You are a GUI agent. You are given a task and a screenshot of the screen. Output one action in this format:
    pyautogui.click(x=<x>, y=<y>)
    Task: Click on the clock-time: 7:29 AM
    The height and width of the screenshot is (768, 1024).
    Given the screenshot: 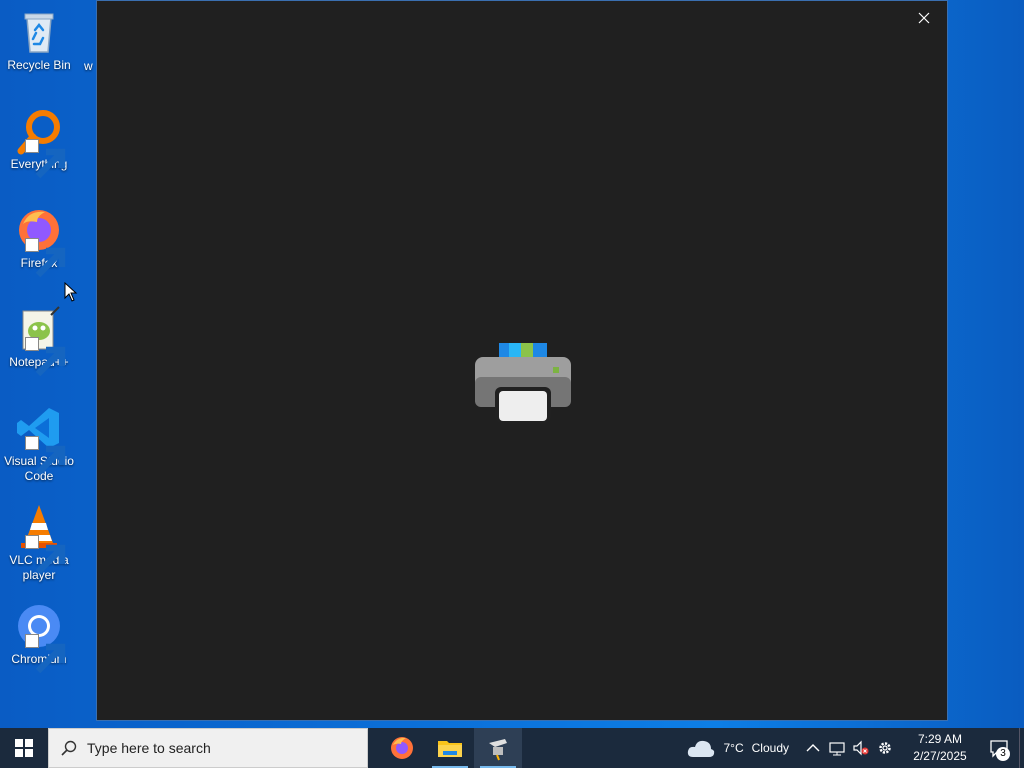 What is the action you would take?
    pyautogui.click(x=940, y=739)
    